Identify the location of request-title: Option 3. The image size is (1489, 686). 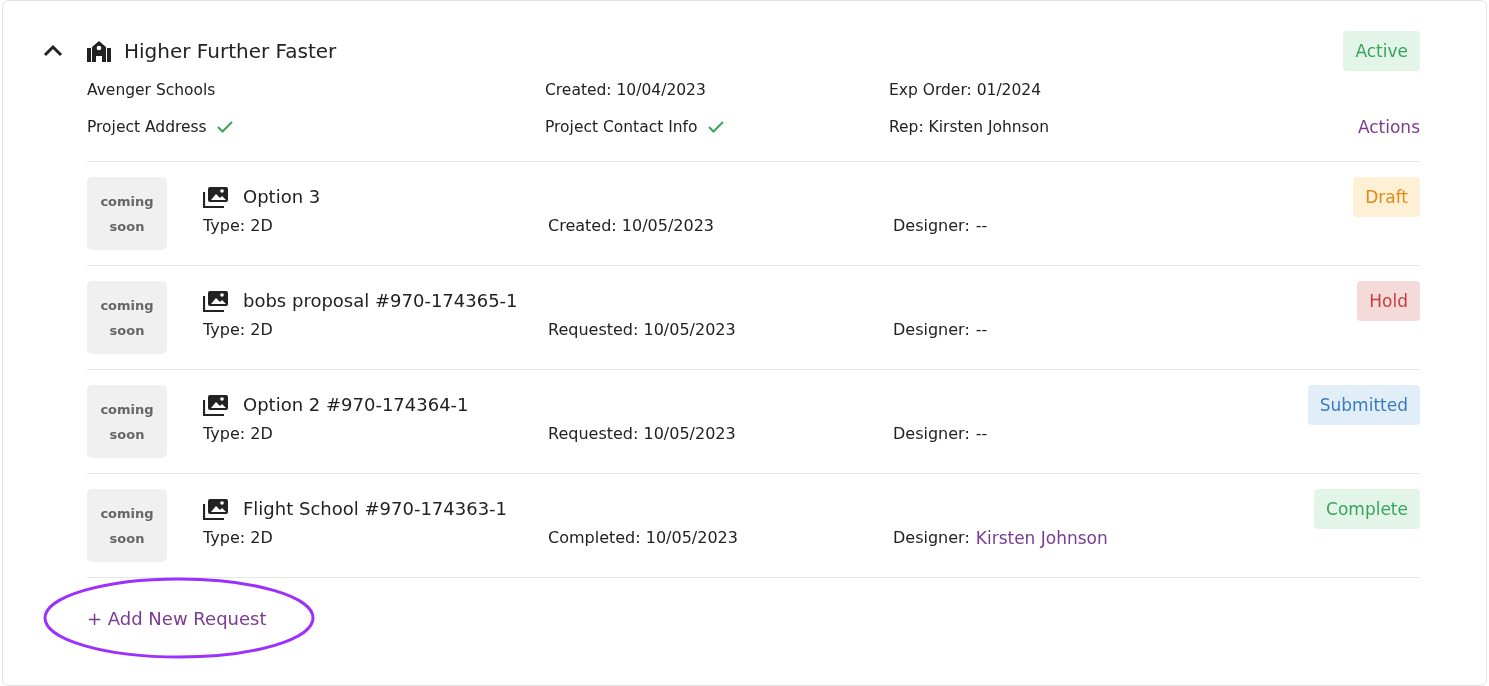
(282, 196).